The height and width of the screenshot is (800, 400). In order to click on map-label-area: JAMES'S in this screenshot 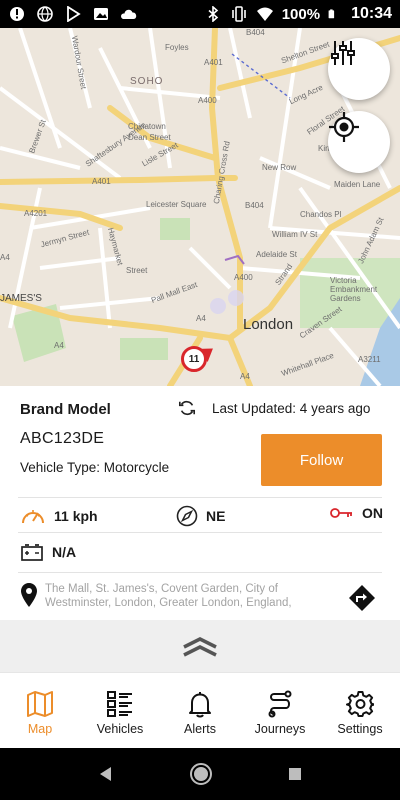, I will do `click(21, 298)`.